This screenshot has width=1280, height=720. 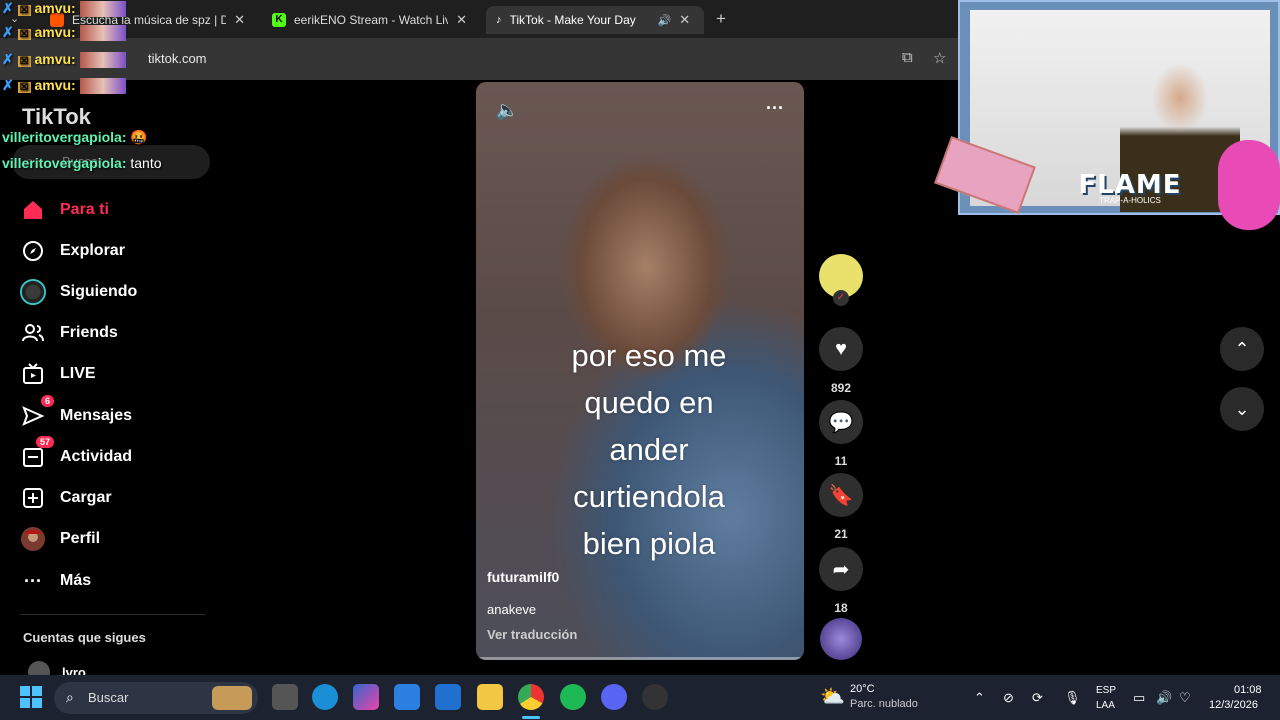 I want to click on tiktok-favicon-icon: ♪, so click(x=499, y=20).